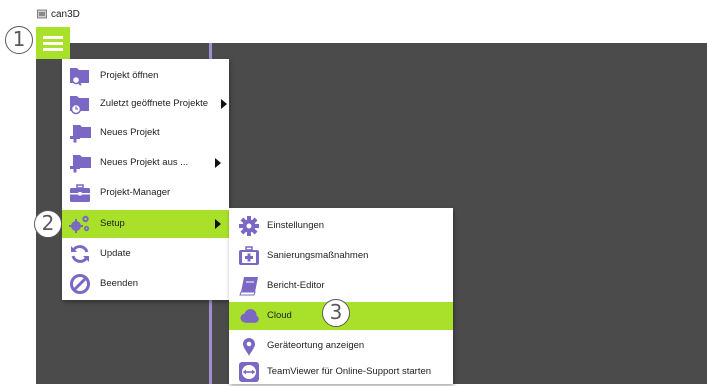 The width and height of the screenshot is (707, 386). I want to click on folder-recent-icon, so click(79, 105).